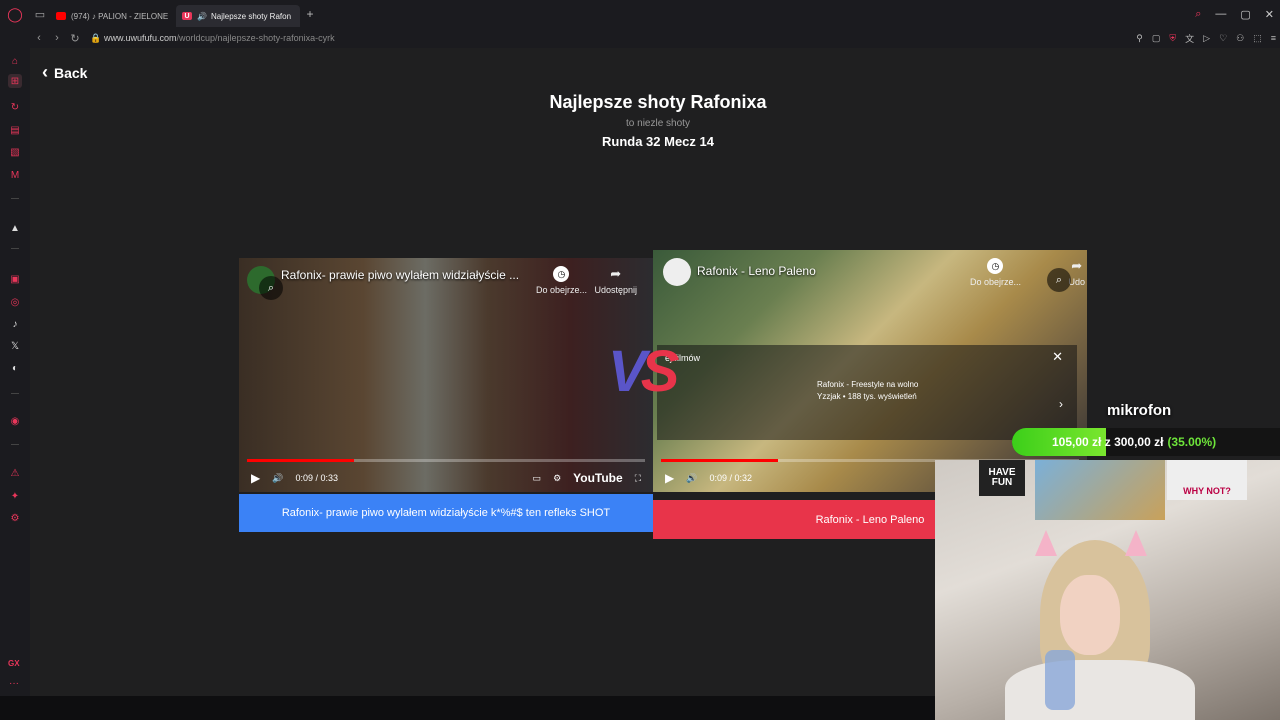  I want to click on snapshot-icon: ▢, so click(1156, 38).